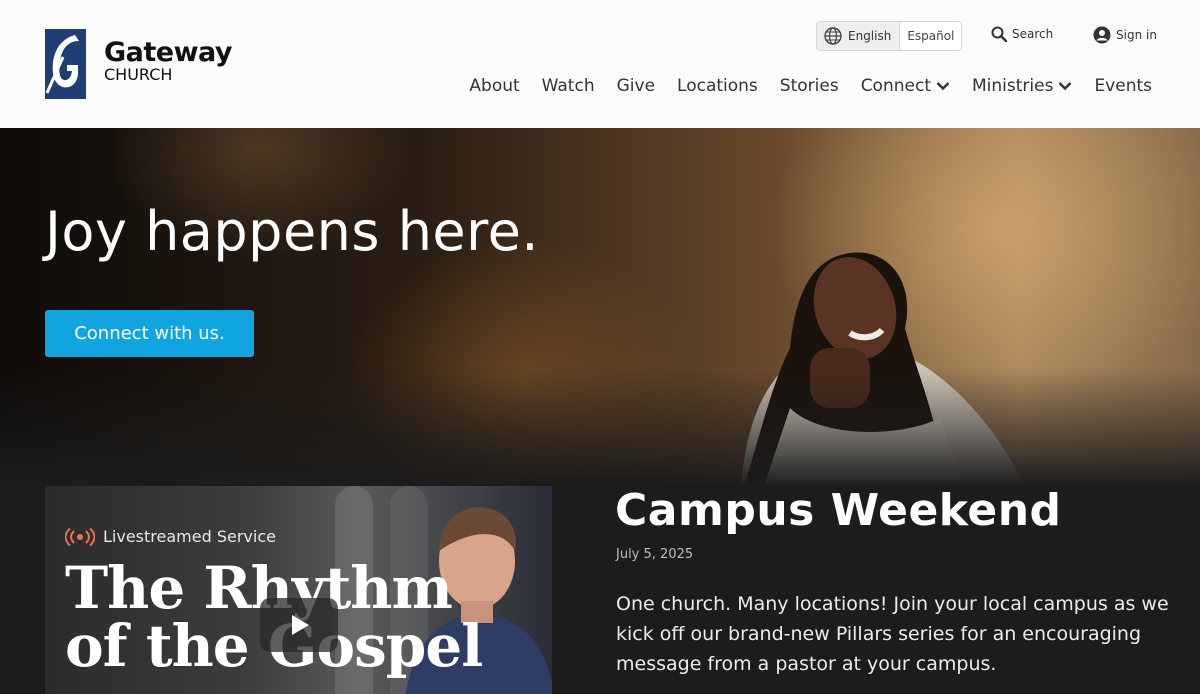  Describe the element at coordinates (1012, 86) in the screenshot. I see `nav-label: Ministries` at that location.